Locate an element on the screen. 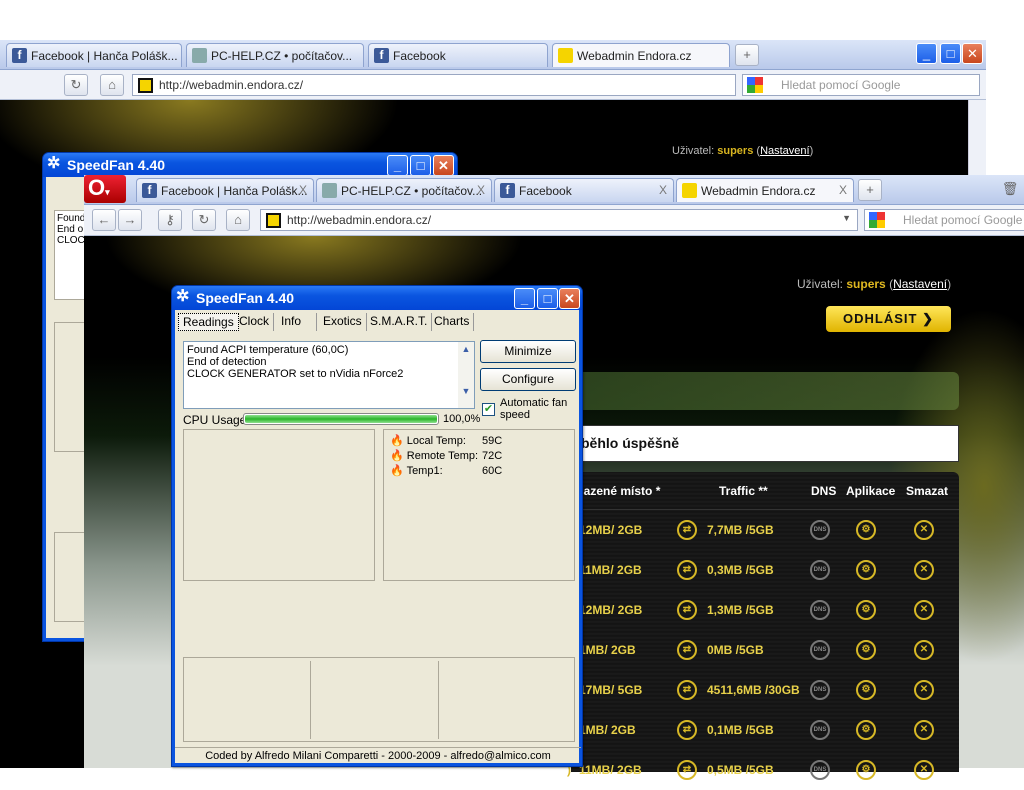  front-search-field: Hledat pomocí Google is located at coordinates (944, 220).